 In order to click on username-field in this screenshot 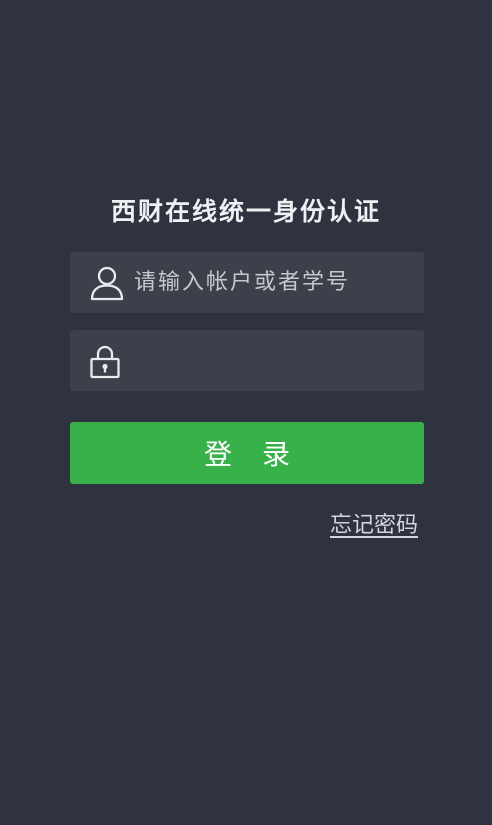, I will do `click(247, 282)`.